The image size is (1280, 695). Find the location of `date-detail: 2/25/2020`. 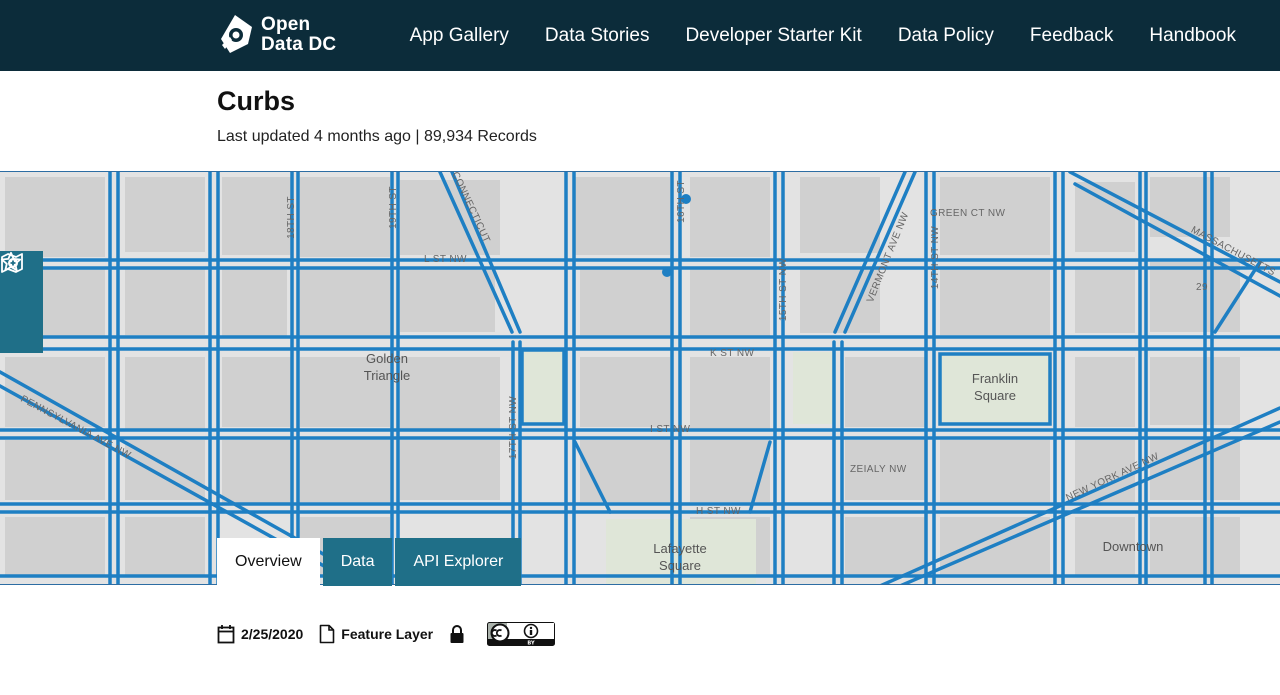

date-detail: 2/25/2020 is located at coordinates (260, 634).